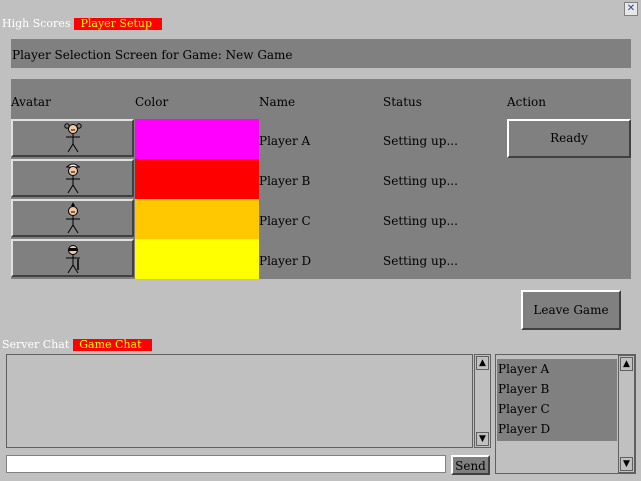  Describe the element at coordinates (557, 409) in the screenshot. I see `list-item: Player C` at that location.